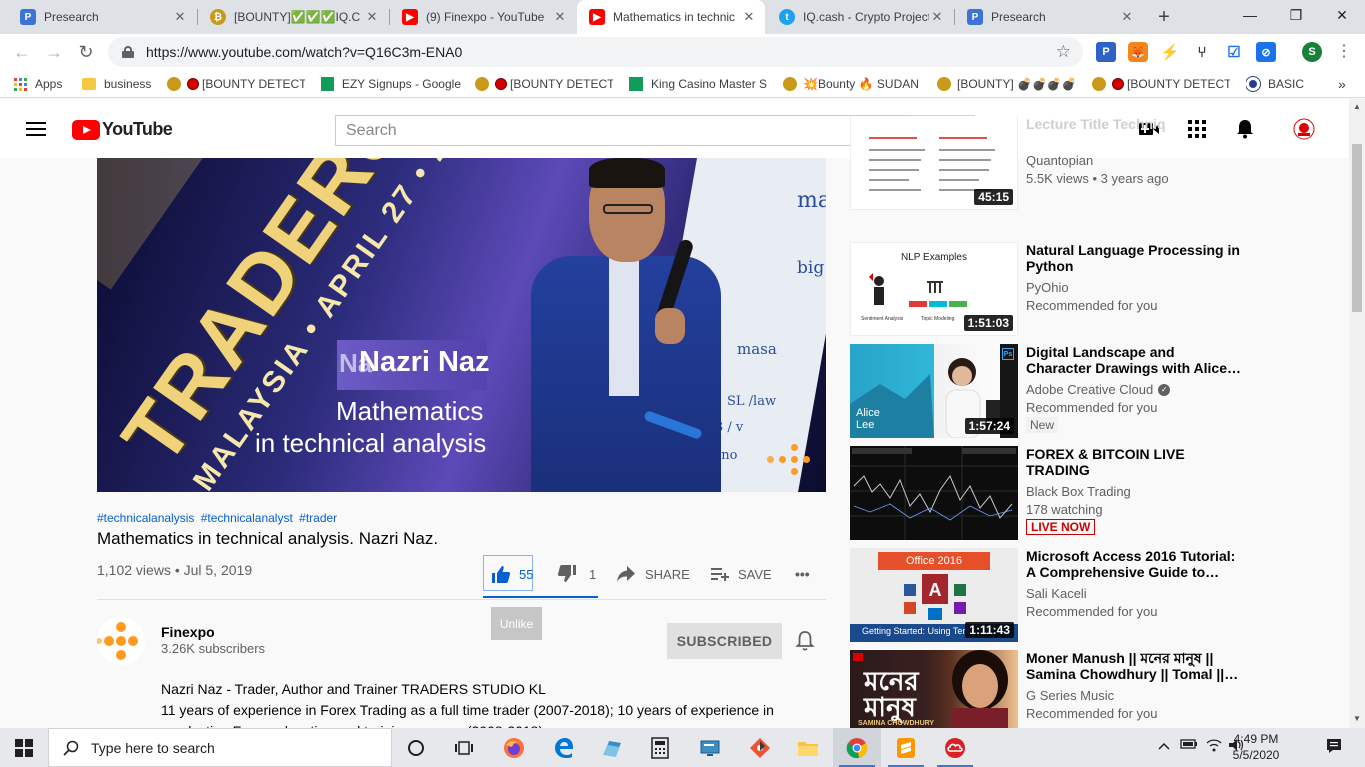  Describe the element at coordinates (660, 747) in the screenshot. I see `taskbar-calculator` at that location.